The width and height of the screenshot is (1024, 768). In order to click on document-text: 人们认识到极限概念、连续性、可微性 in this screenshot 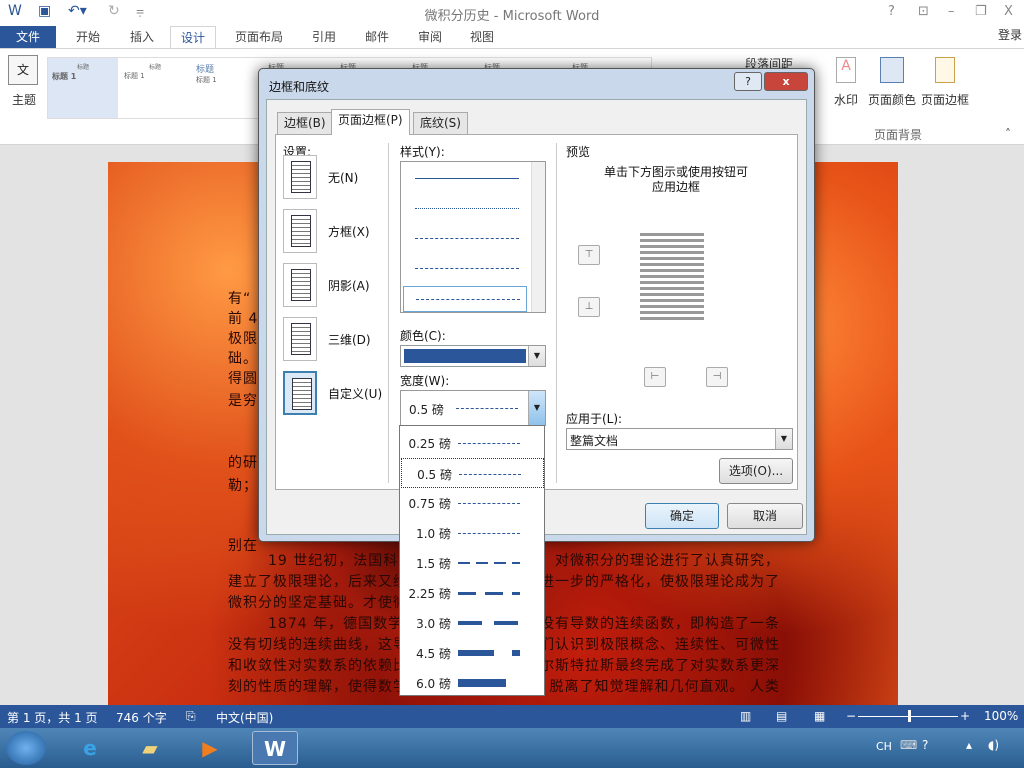, I will do `click(652, 644)`.